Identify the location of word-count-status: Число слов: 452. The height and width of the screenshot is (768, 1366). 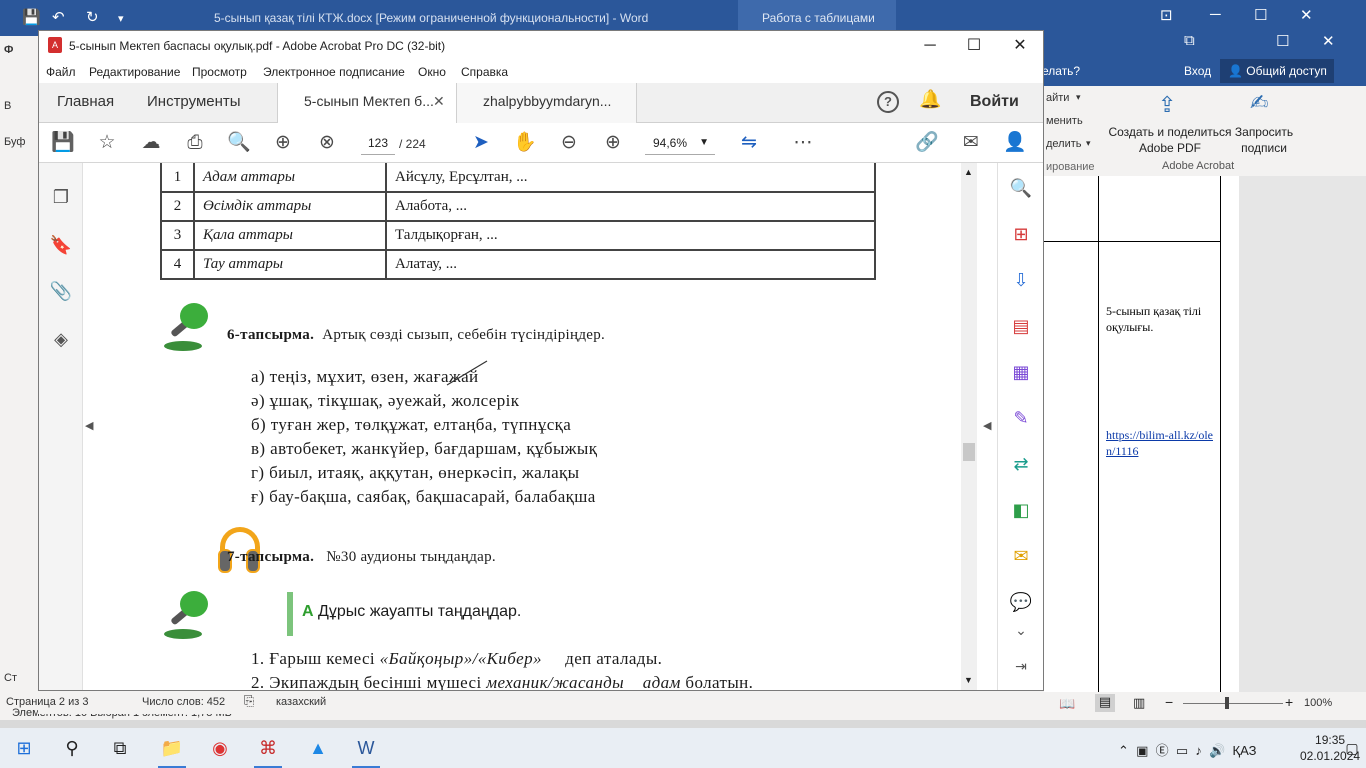
(183, 702).